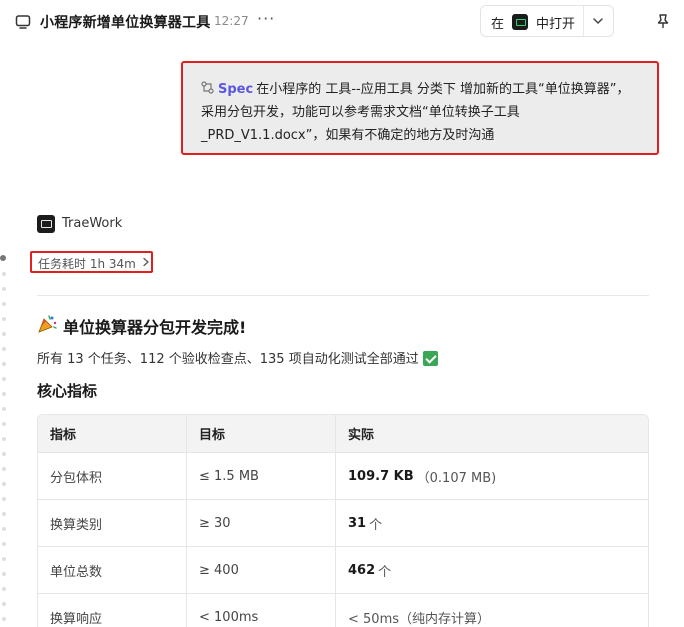  Describe the element at coordinates (261, 570) in the screenshot. I see `target-cell: ≥ 400` at that location.